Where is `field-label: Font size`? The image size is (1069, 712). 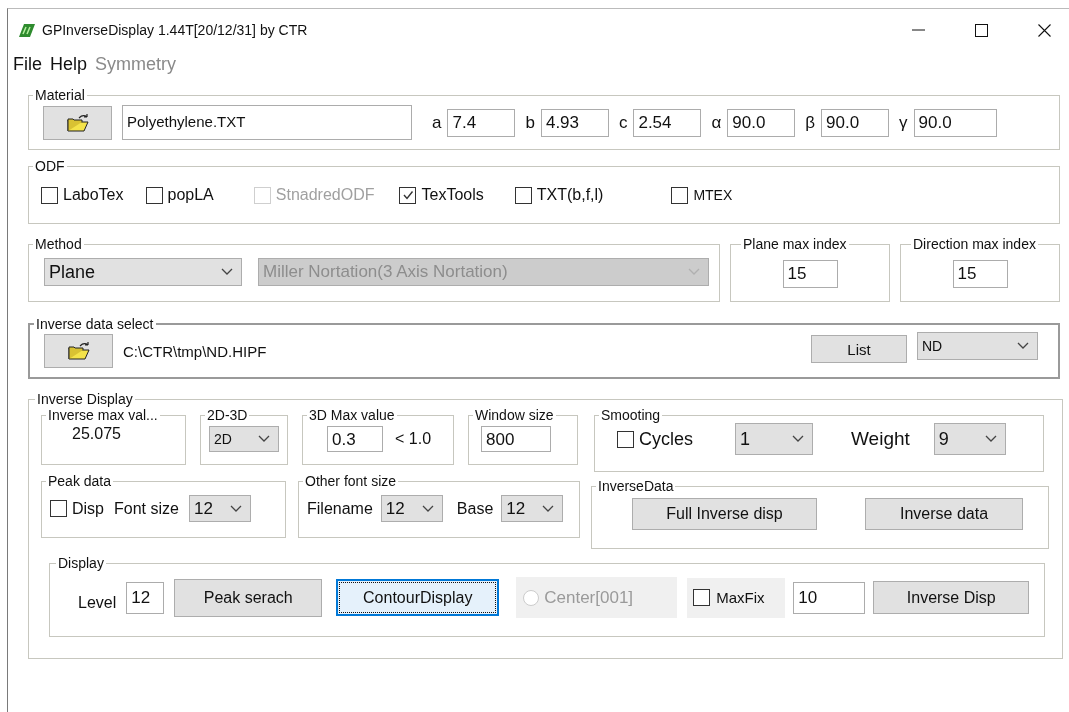
field-label: Font size is located at coordinates (146, 508).